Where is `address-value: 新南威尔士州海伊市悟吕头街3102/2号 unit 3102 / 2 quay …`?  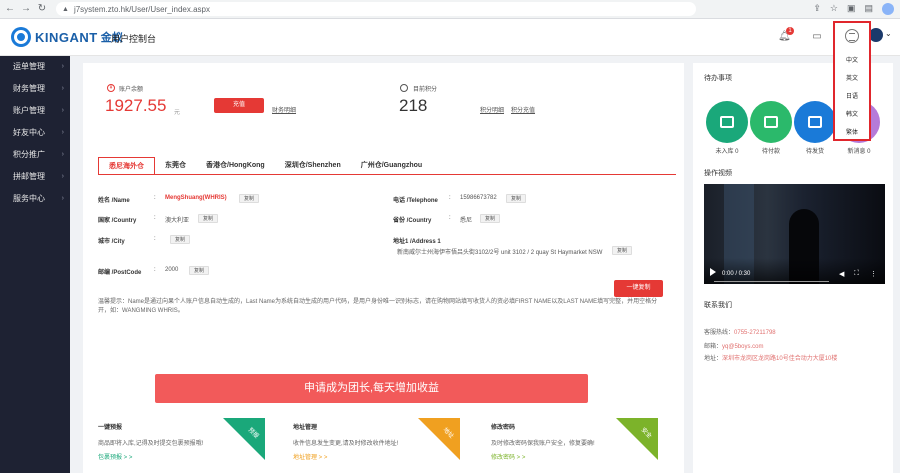
address-value: 新南威尔士州海伊市悟吕头街3102/2号 unit 3102 / 2 quay … is located at coordinates (500, 253).